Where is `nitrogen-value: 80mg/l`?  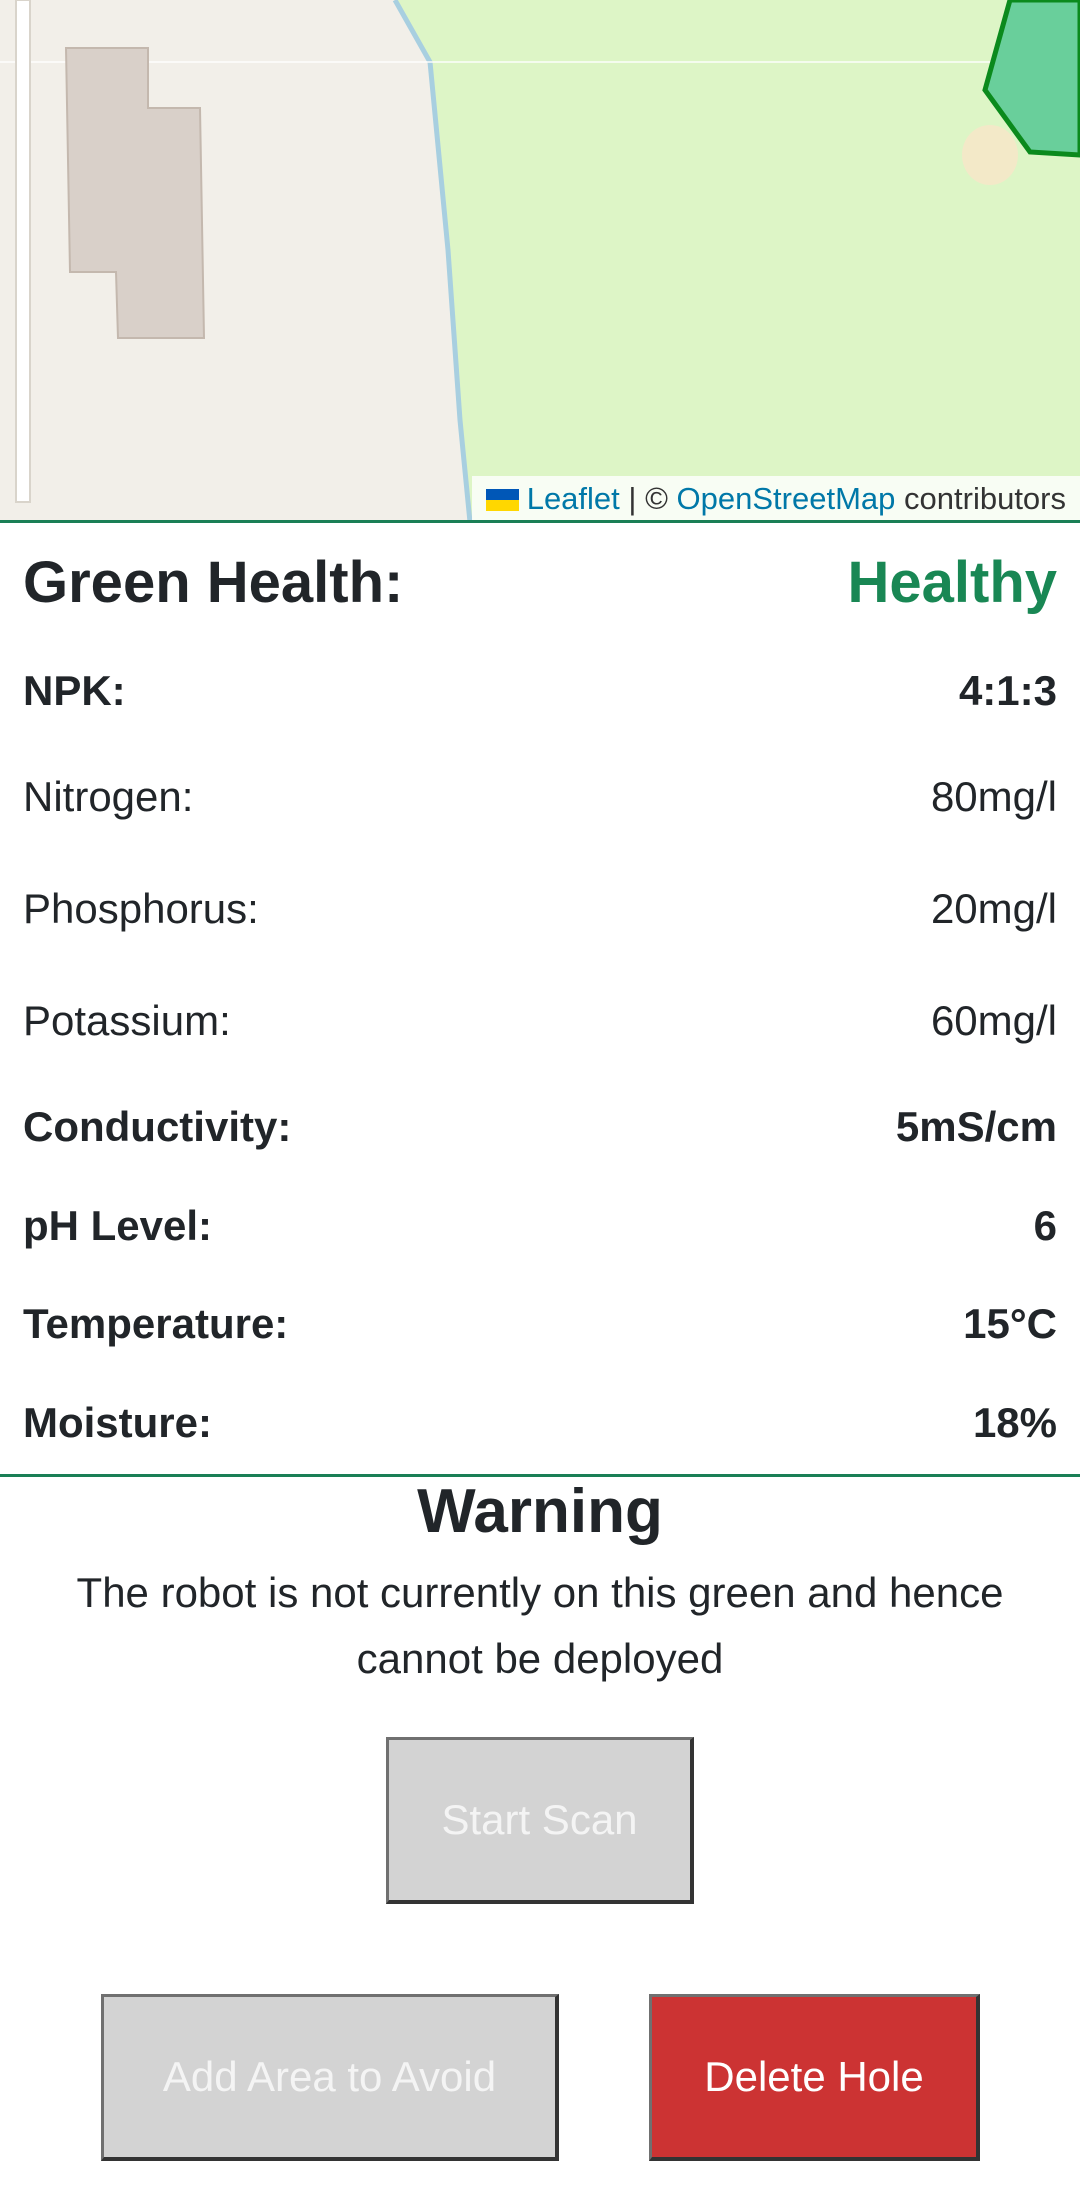 nitrogen-value: 80mg/l is located at coordinates (993, 796).